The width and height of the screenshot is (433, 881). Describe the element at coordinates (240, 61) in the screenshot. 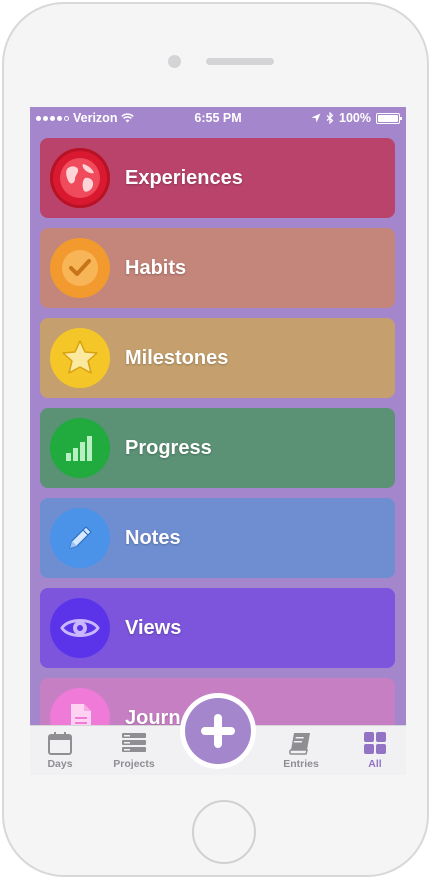

I see `earpiece-speaker` at that location.